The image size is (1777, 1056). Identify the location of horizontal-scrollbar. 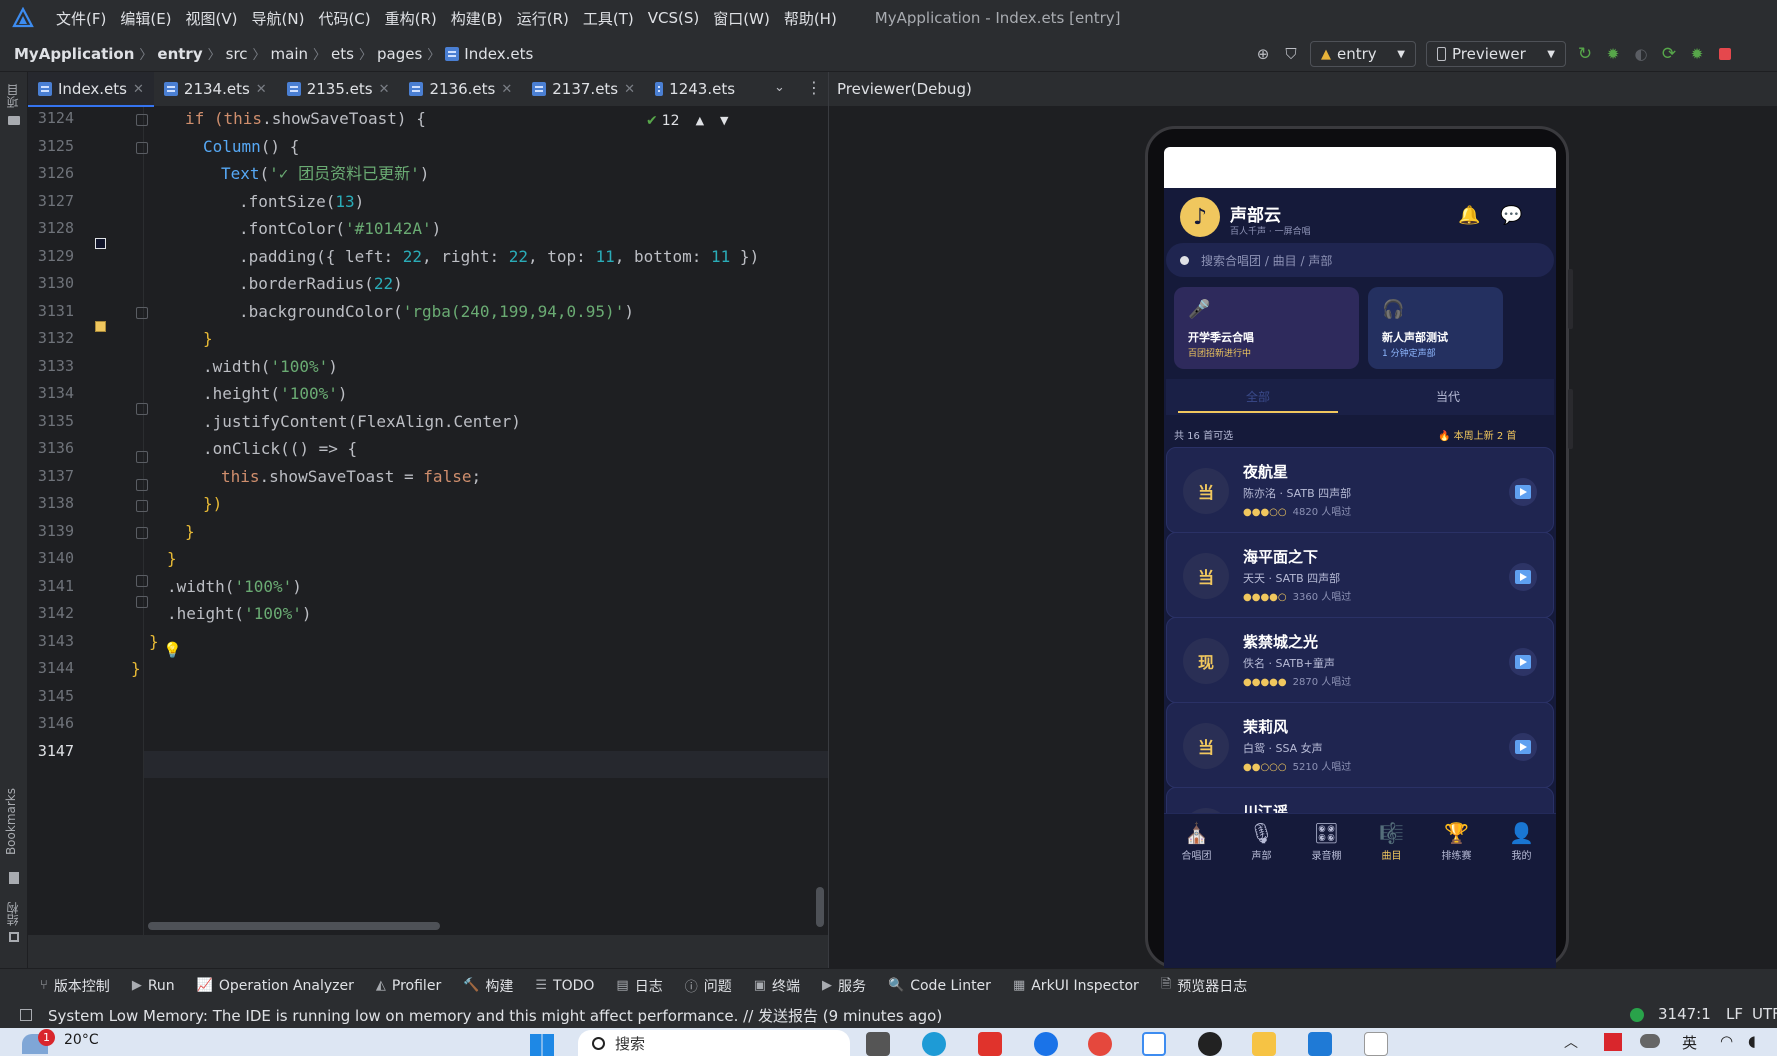
(294, 926).